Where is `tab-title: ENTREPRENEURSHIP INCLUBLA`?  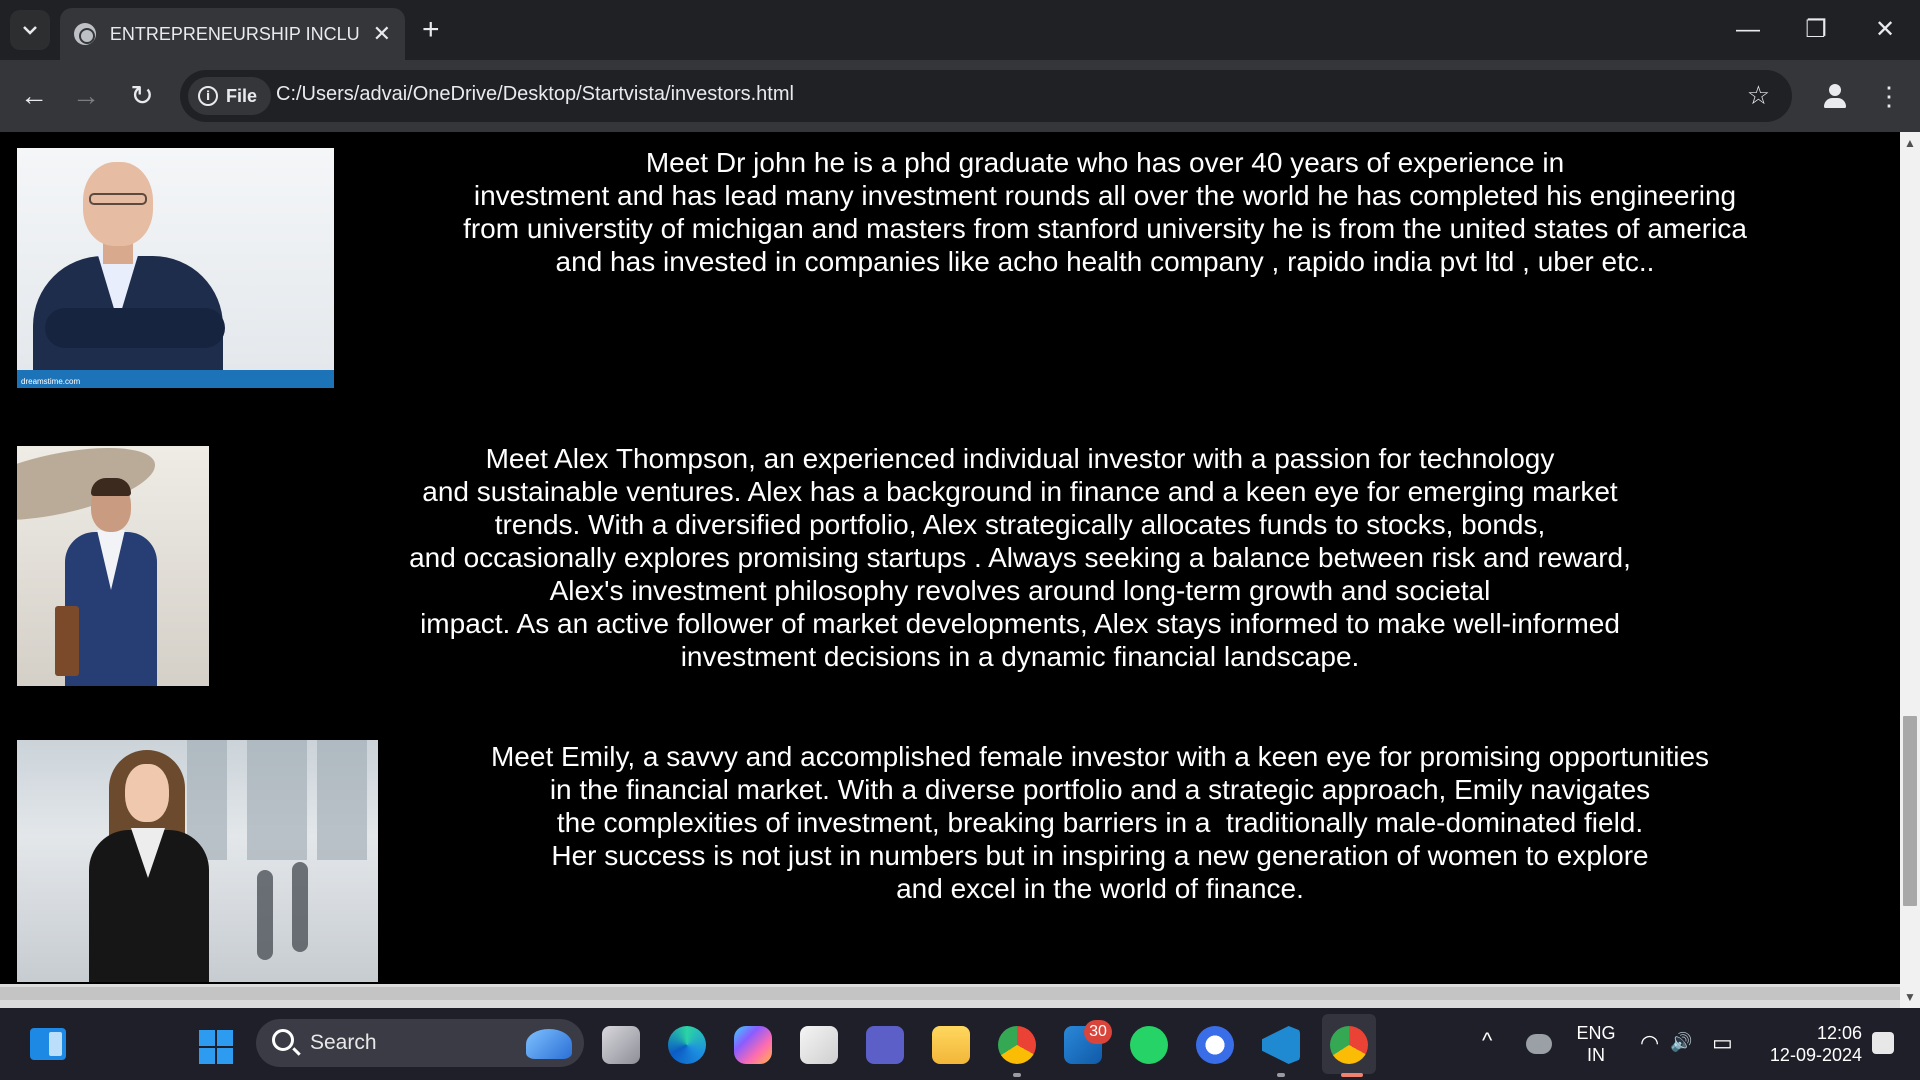
tab-title: ENTREPRENEURSHIP INCLUBLA is located at coordinates (234, 33).